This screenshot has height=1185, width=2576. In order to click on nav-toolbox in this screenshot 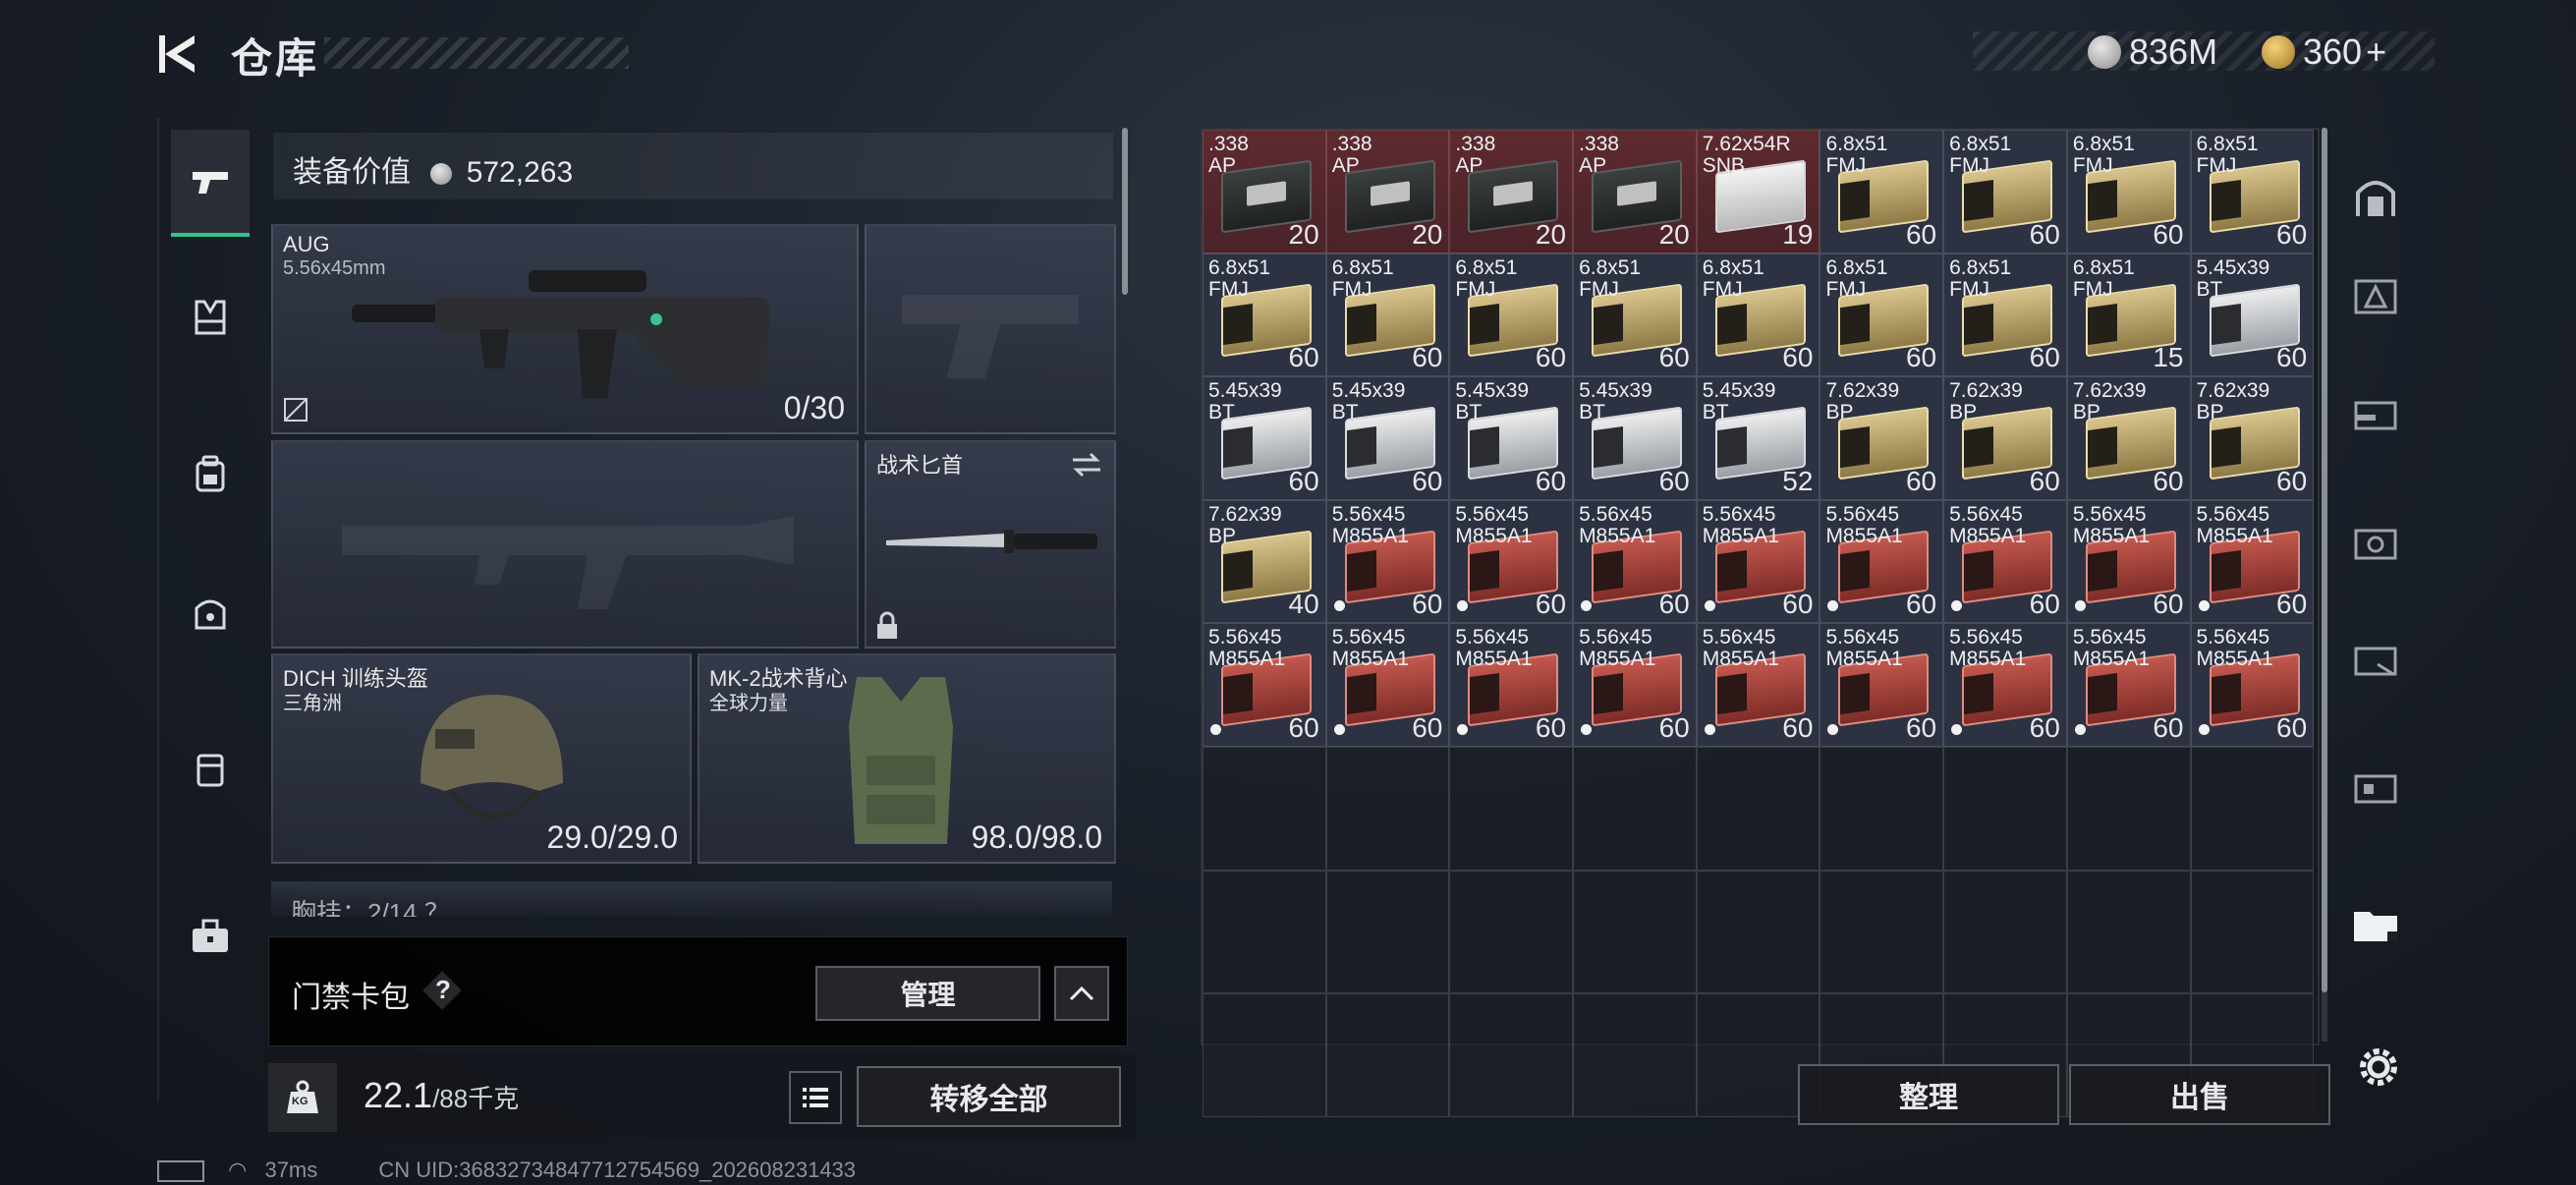, I will do `click(210, 936)`.